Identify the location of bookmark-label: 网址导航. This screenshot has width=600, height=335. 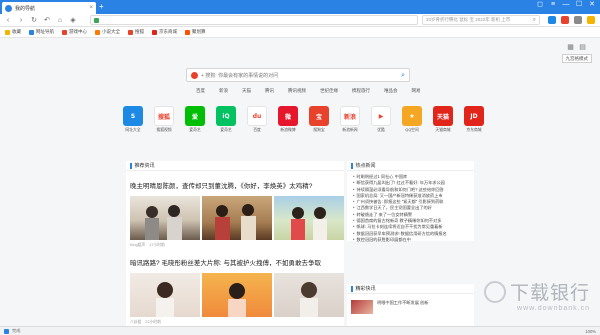
(45, 31).